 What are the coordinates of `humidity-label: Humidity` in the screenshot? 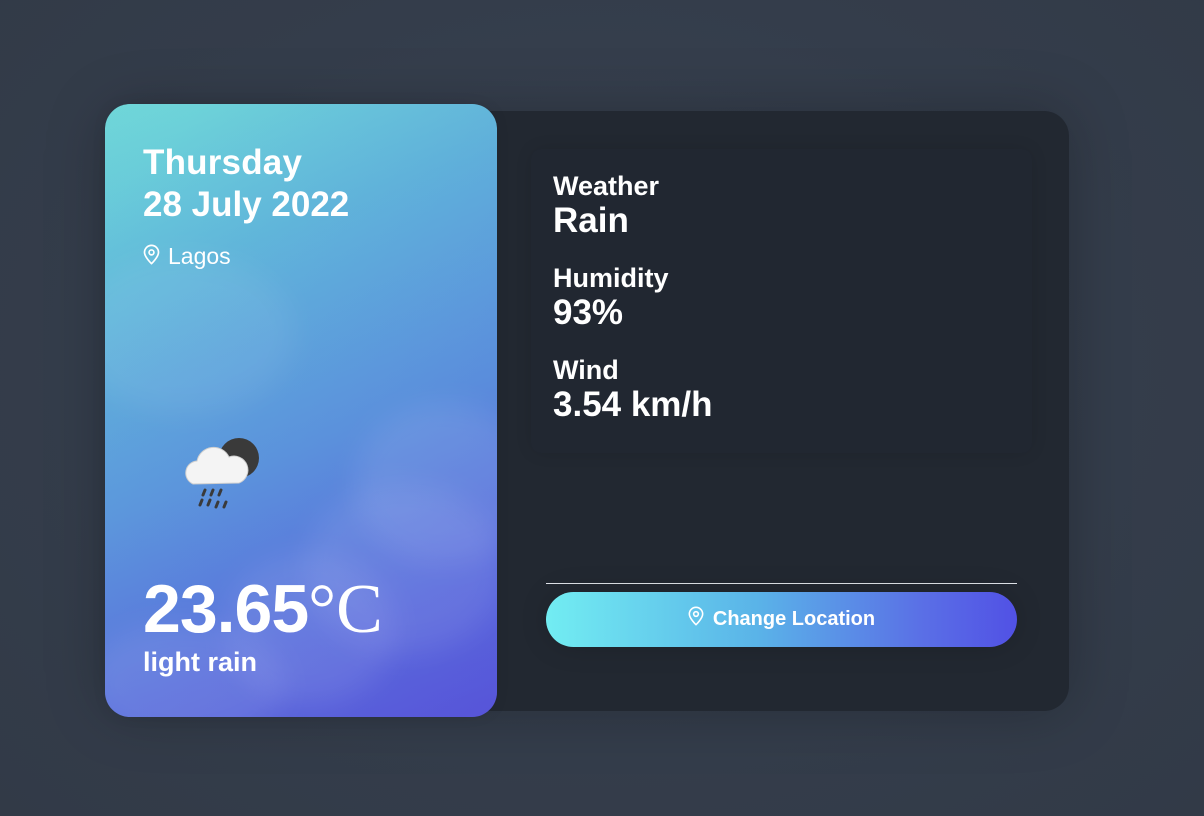 It's located at (611, 278).